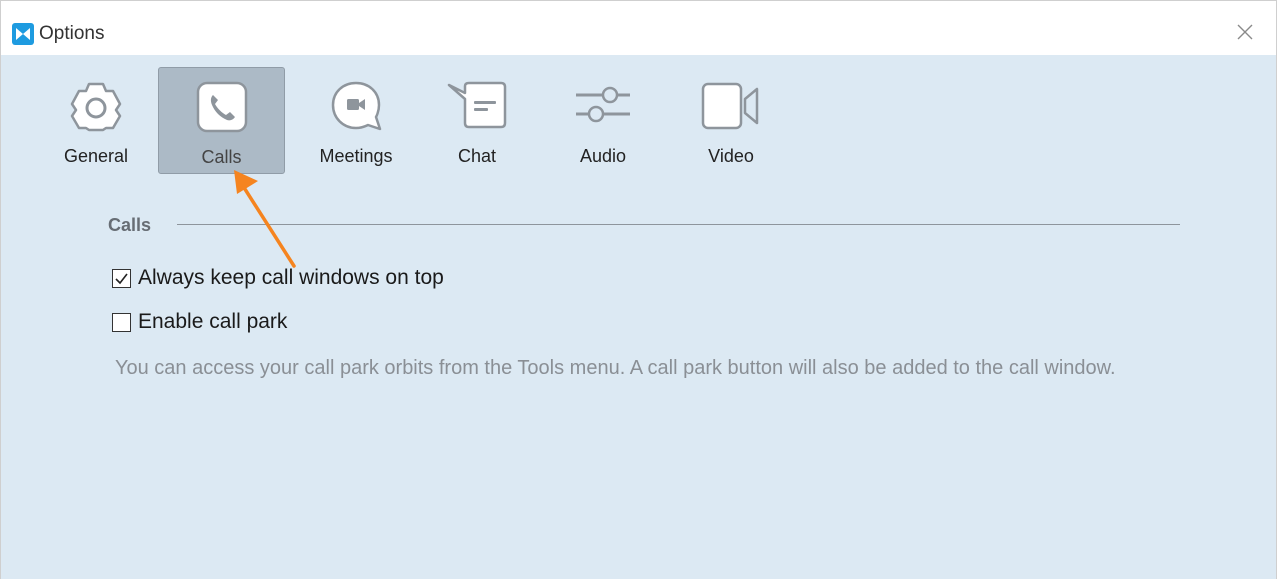 This screenshot has width=1277, height=580. Describe the element at coordinates (477, 156) in the screenshot. I see `tab-chat-label: Chat` at that location.